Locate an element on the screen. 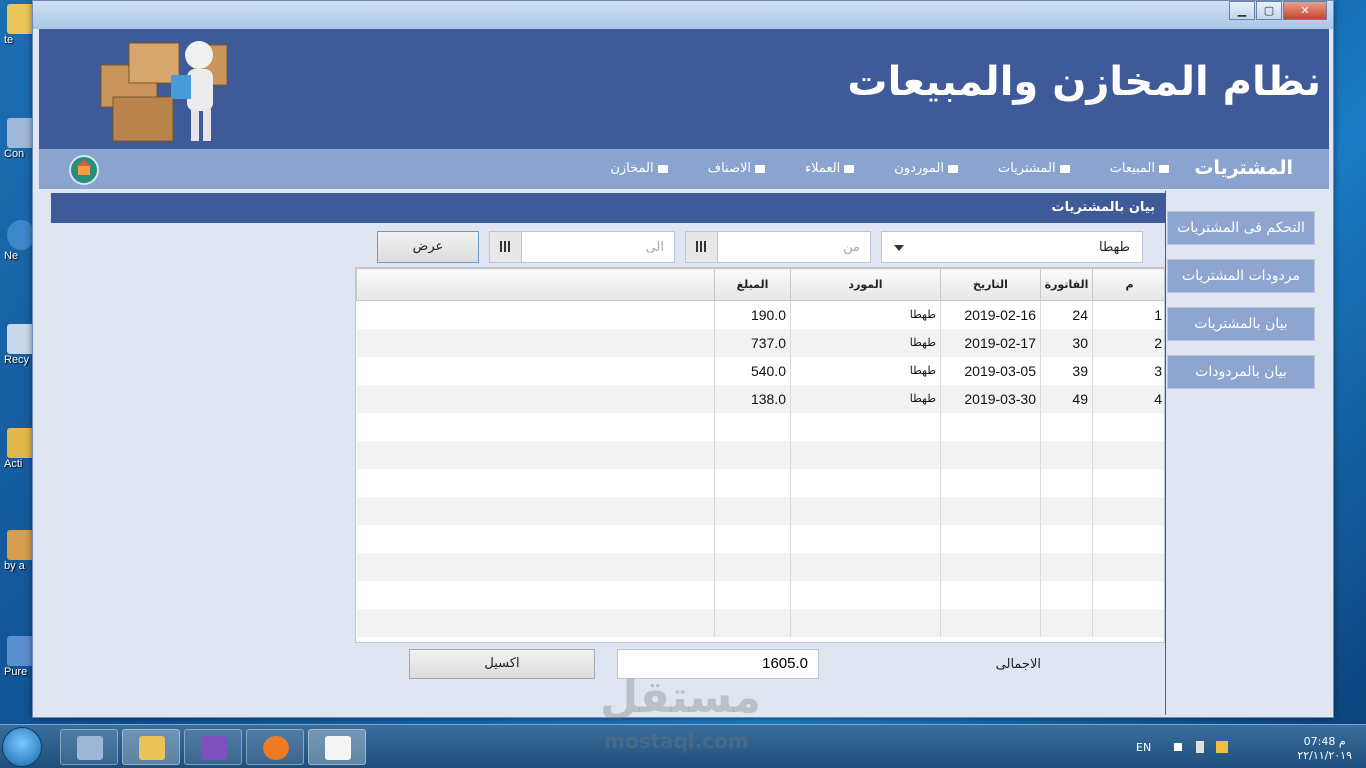 The image size is (1366, 768). taskbar-app-firefox is located at coordinates (275, 747).